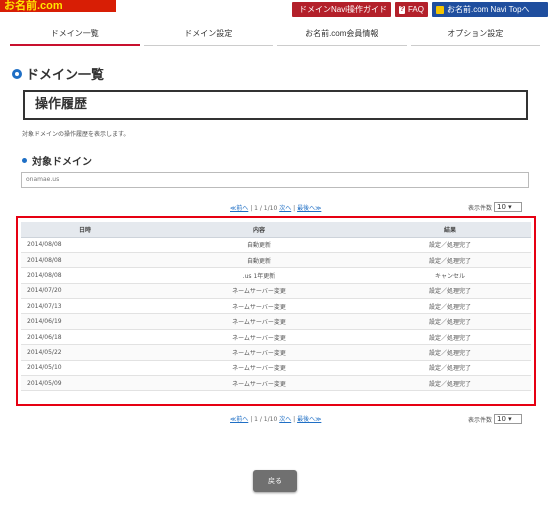 The height and width of the screenshot is (512, 550). I want to click on table-row: 2014/07/13 ネームサーバー変更 設定／処理完了, so click(276, 306).